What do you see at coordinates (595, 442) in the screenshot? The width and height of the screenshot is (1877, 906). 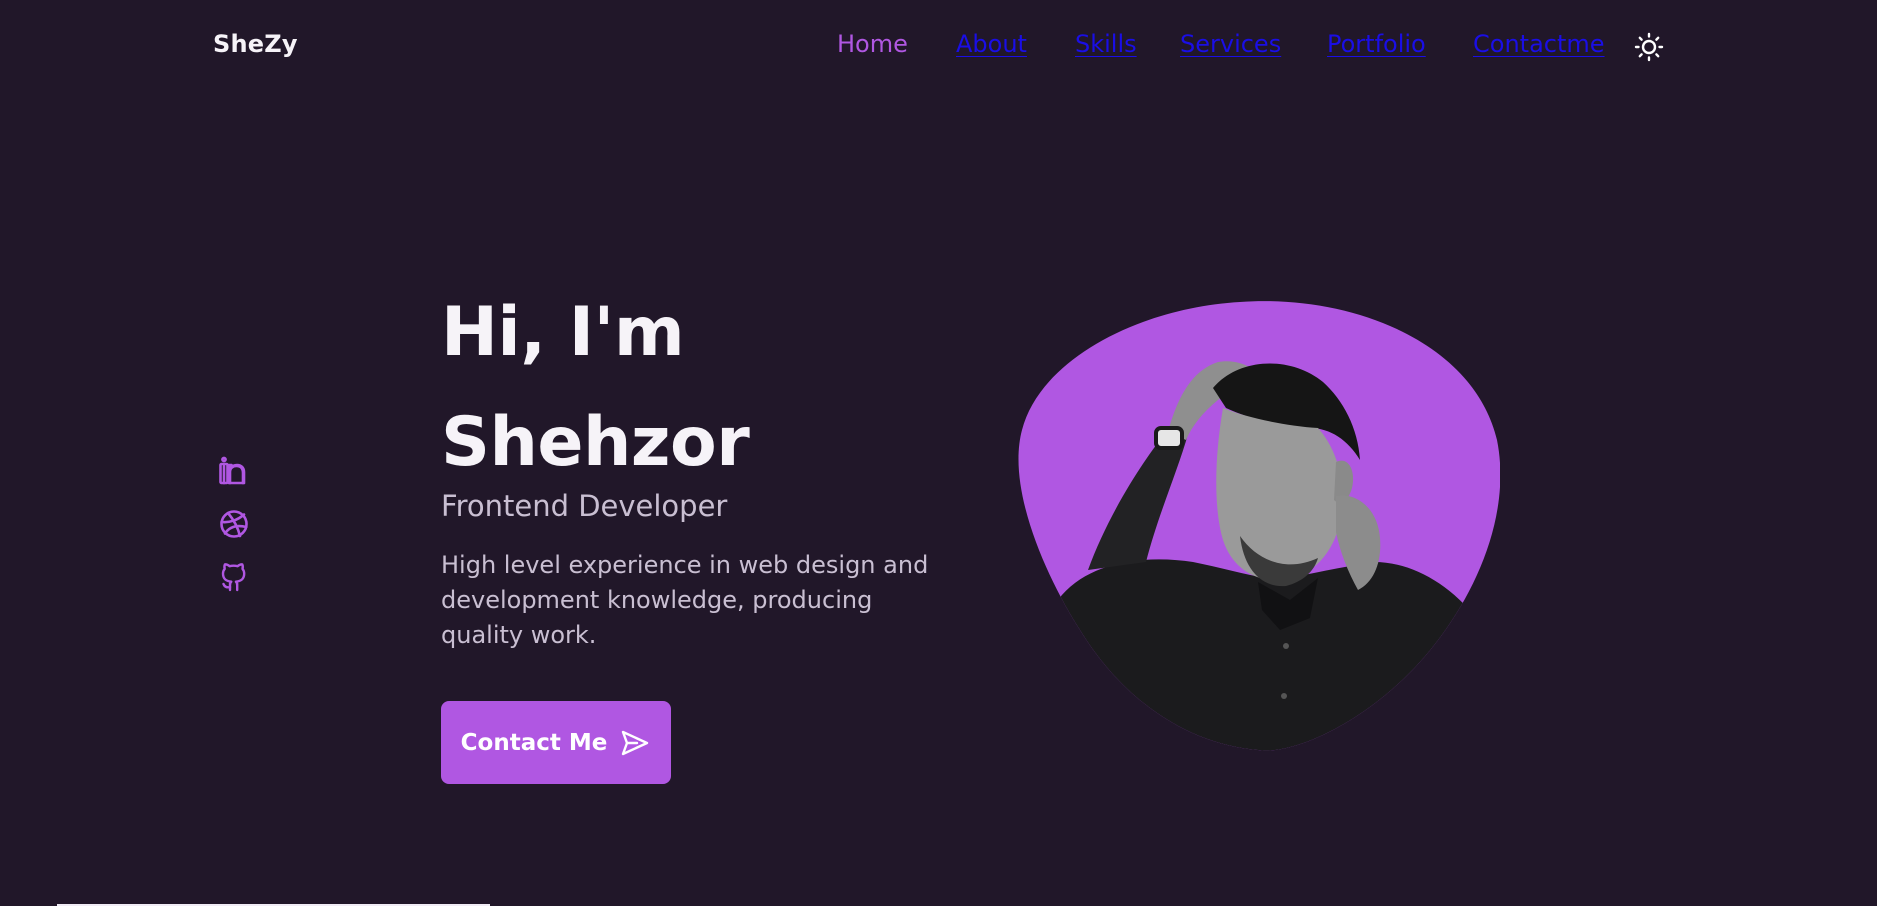 I see `hero-title-name: Shehzor` at bounding box center [595, 442].